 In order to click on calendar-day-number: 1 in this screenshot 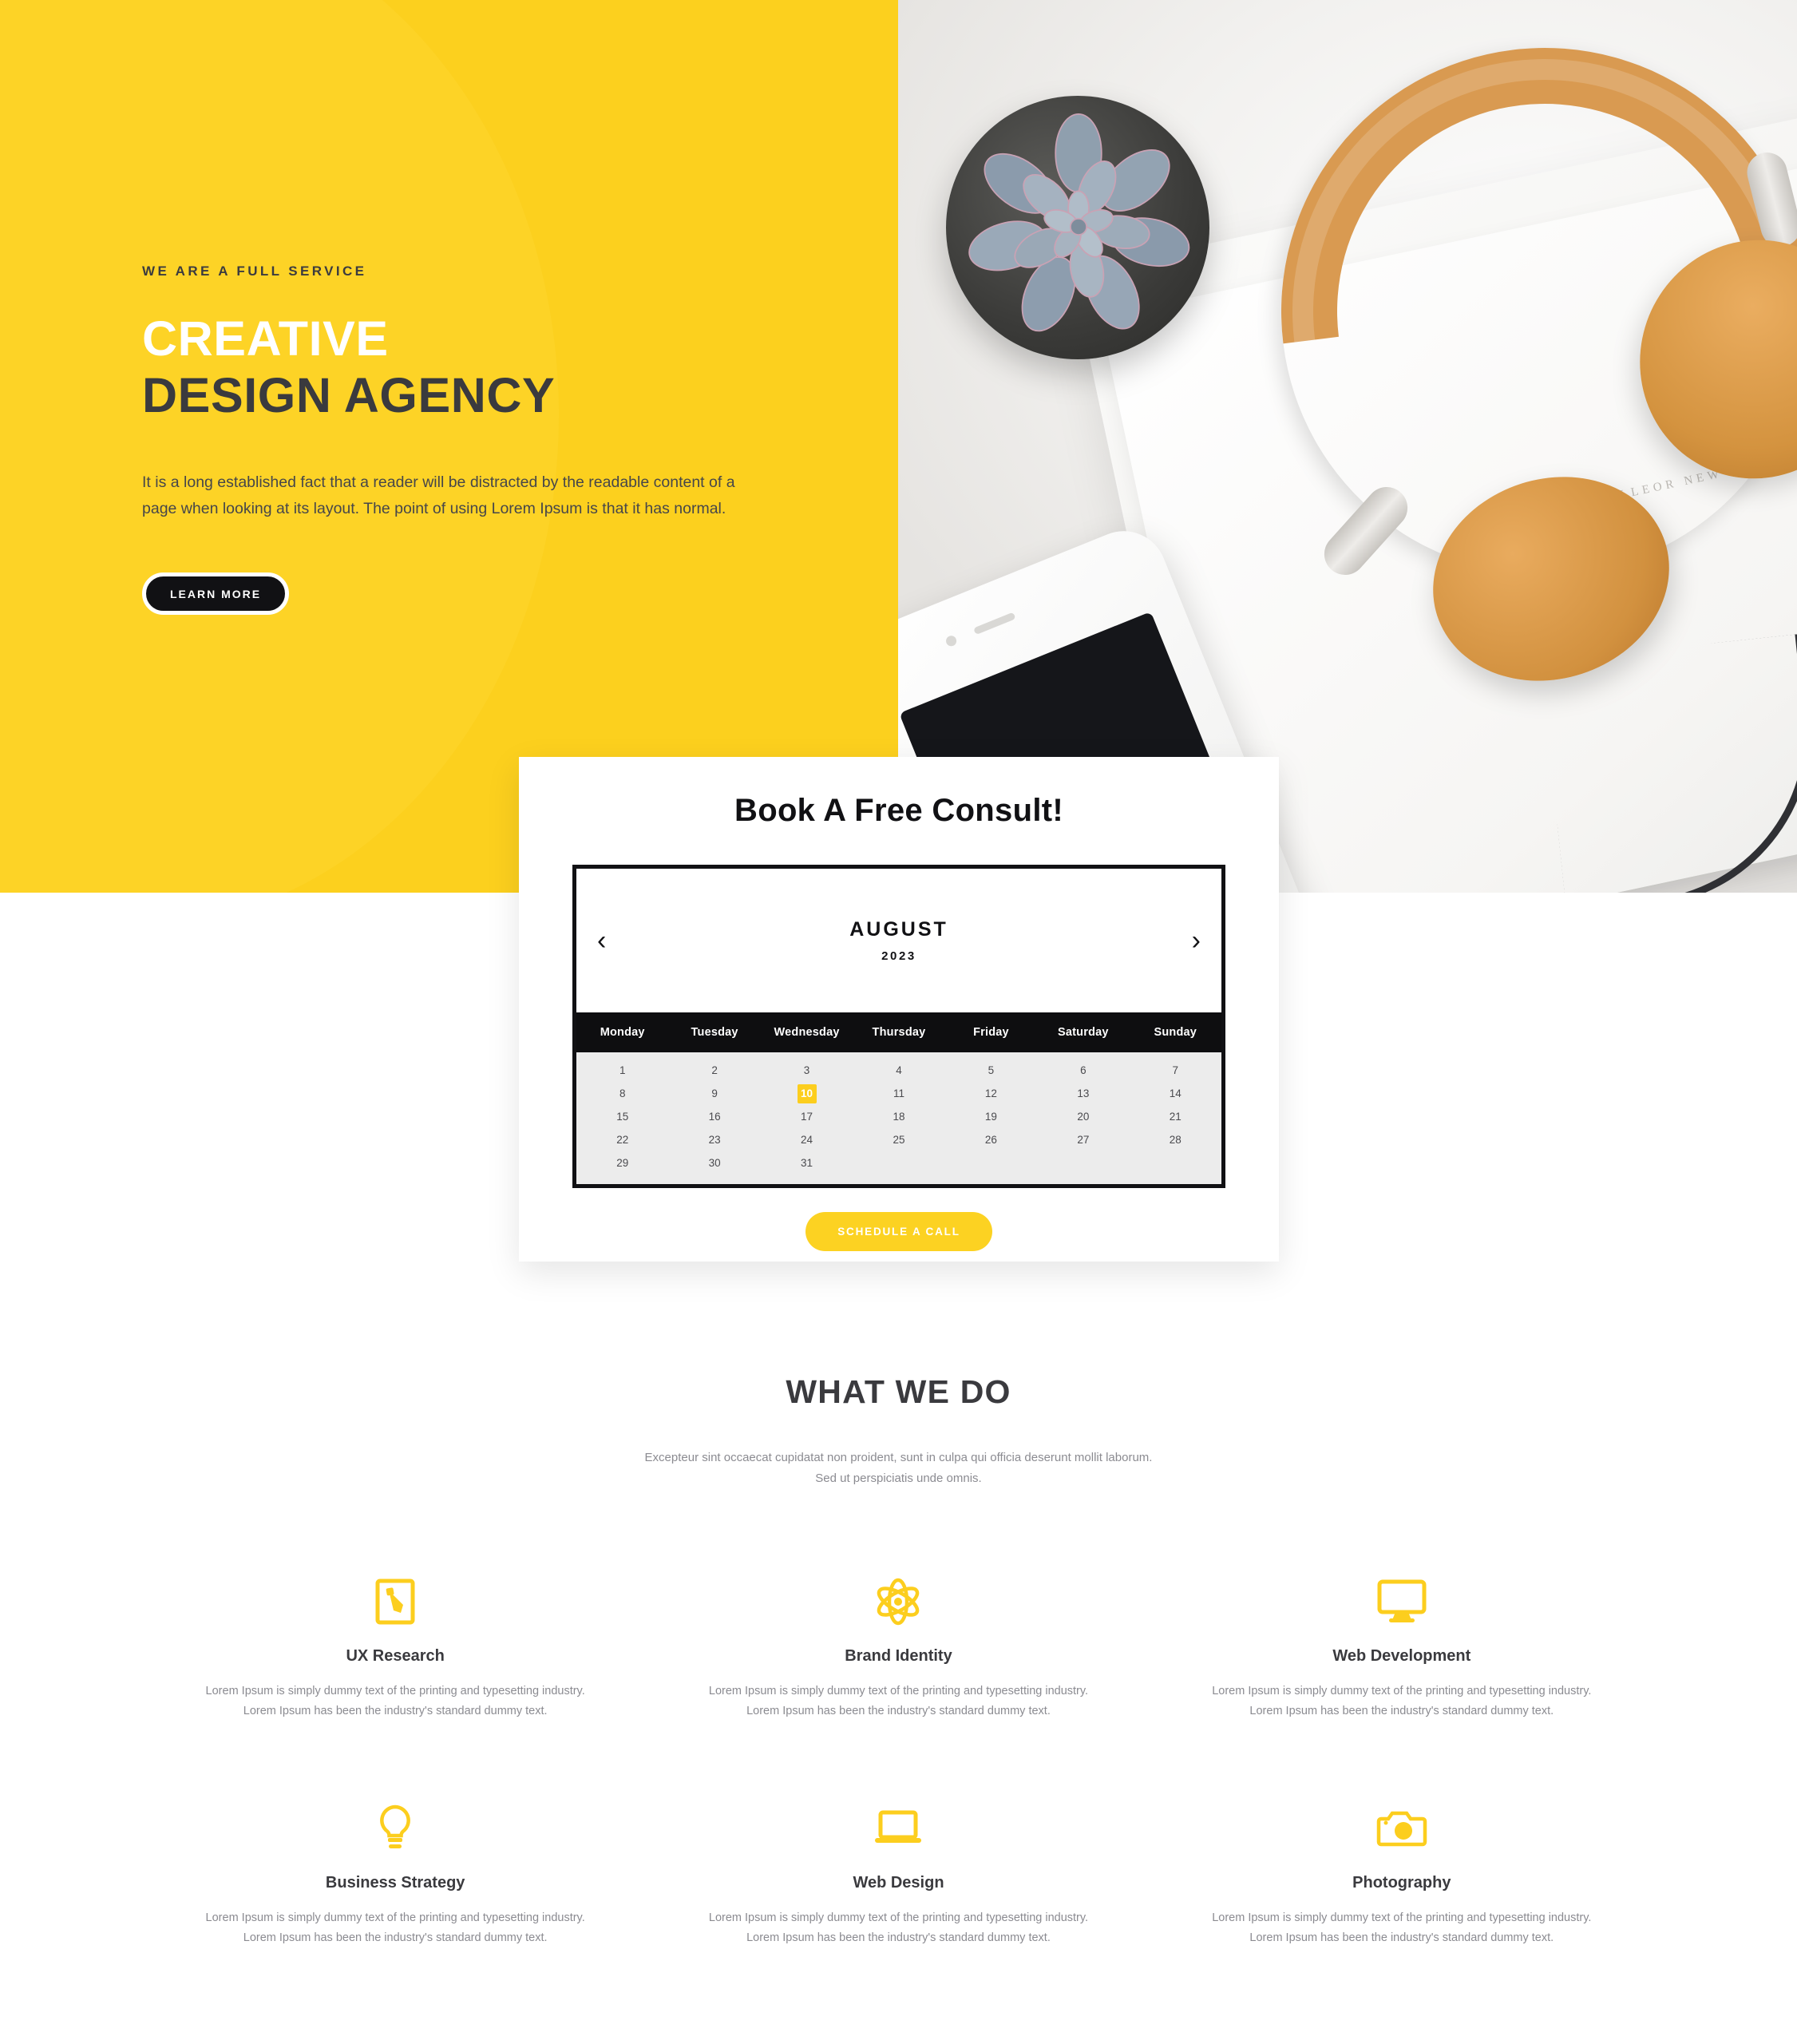, I will do `click(622, 1070)`.